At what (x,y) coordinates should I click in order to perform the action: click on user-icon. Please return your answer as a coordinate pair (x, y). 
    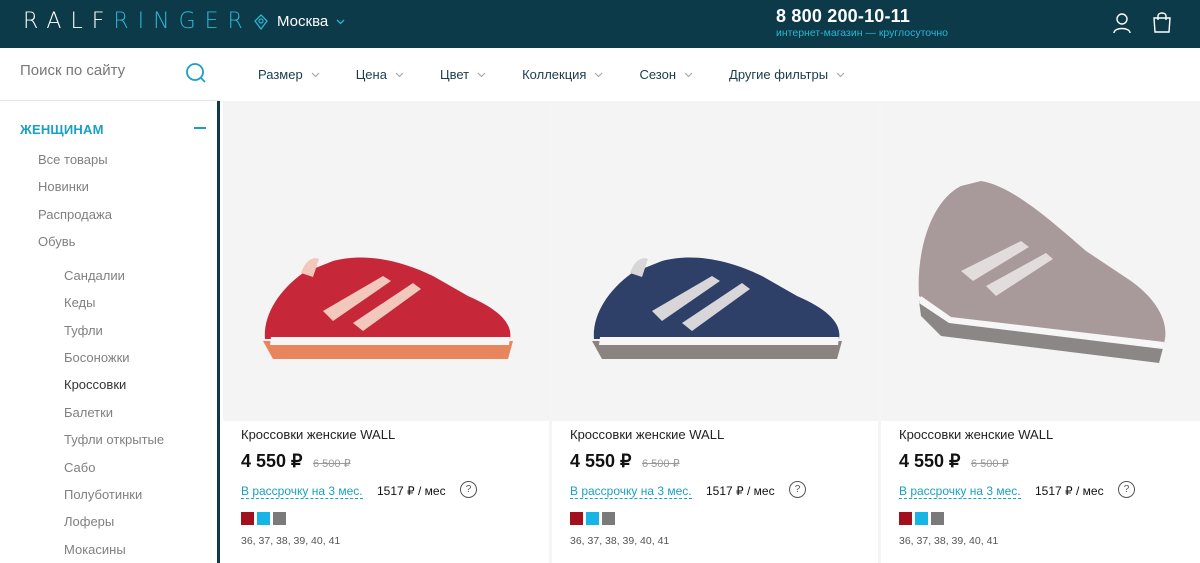
    Looking at the image, I should click on (1122, 23).